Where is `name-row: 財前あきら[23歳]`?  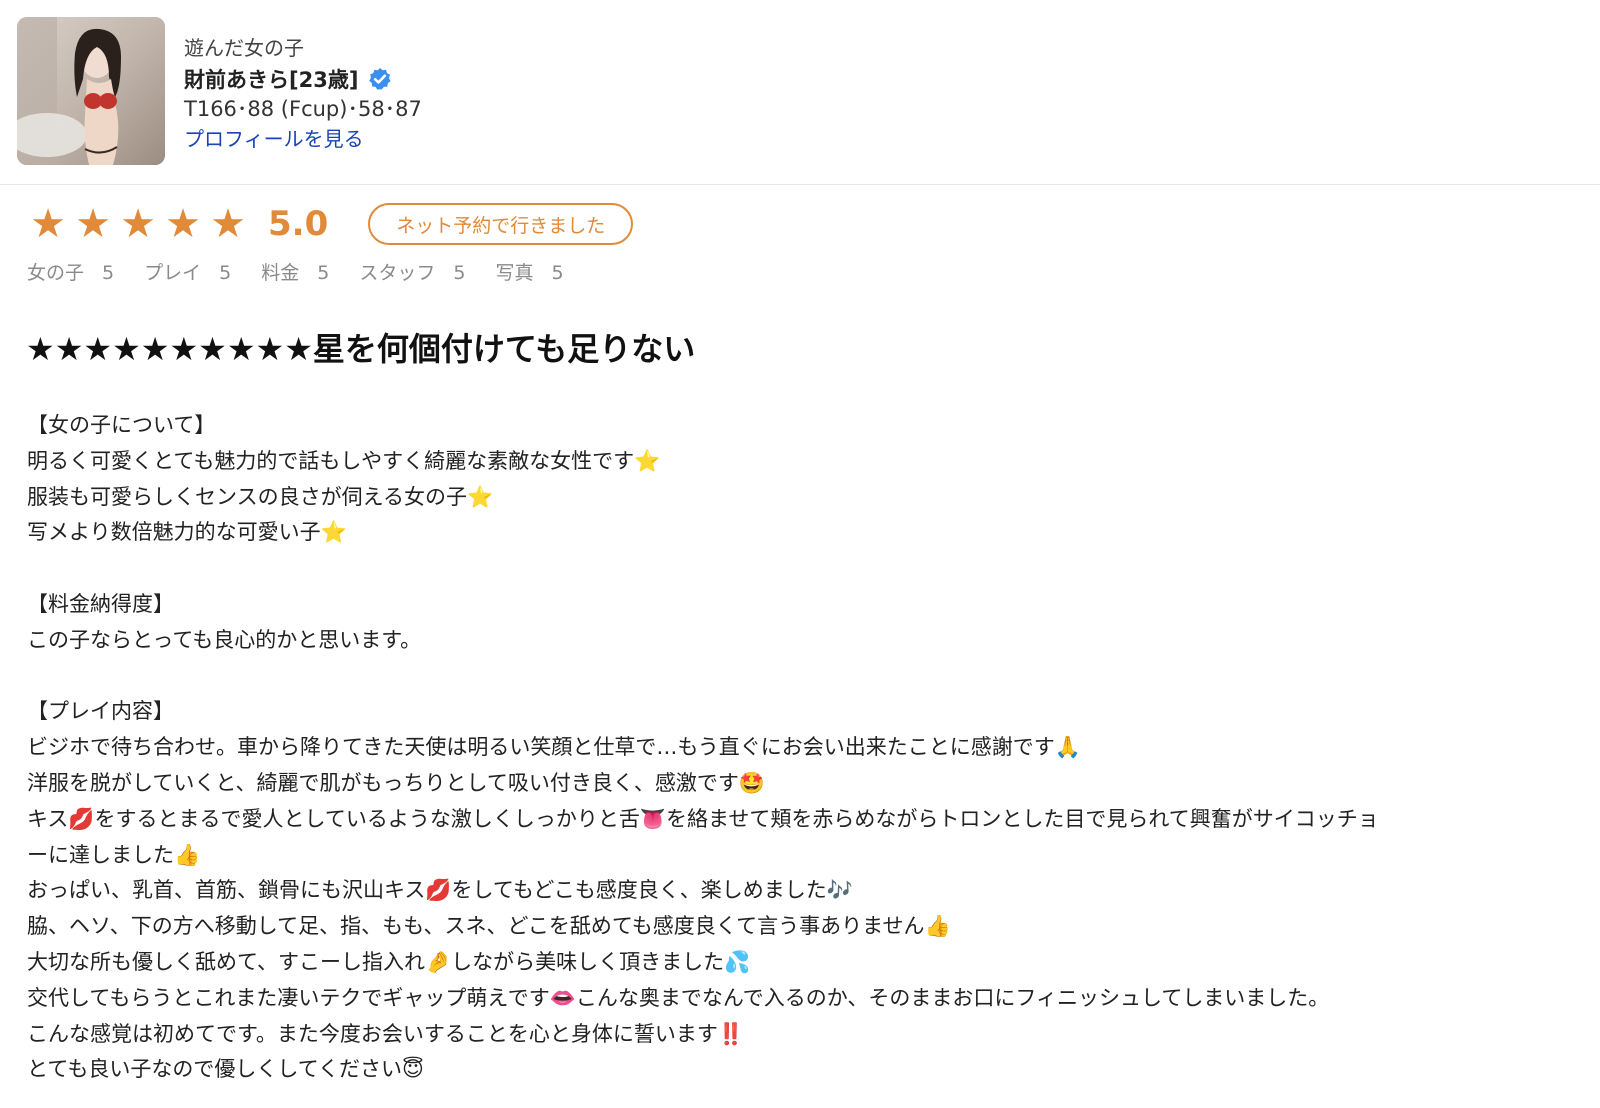
name-row: 財前あきら[23歳] is located at coordinates (303, 79).